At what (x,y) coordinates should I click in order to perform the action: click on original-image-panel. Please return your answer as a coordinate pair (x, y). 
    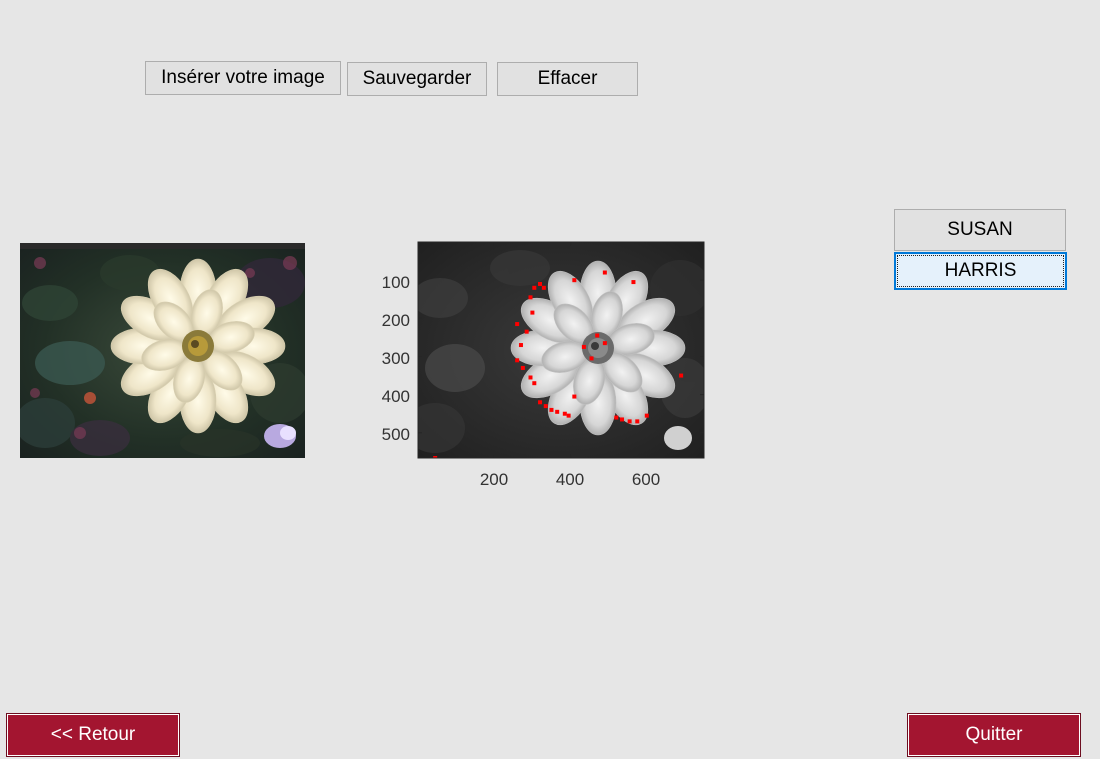
    Looking at the image, I should click on (162, 350).